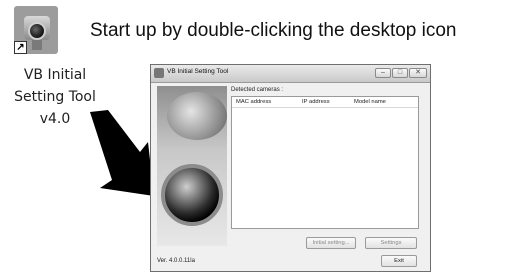 The height and width of the screenshot is (276, 513). I want to click on detected-cameras-label: Detected cameras :, so click(257, 90).